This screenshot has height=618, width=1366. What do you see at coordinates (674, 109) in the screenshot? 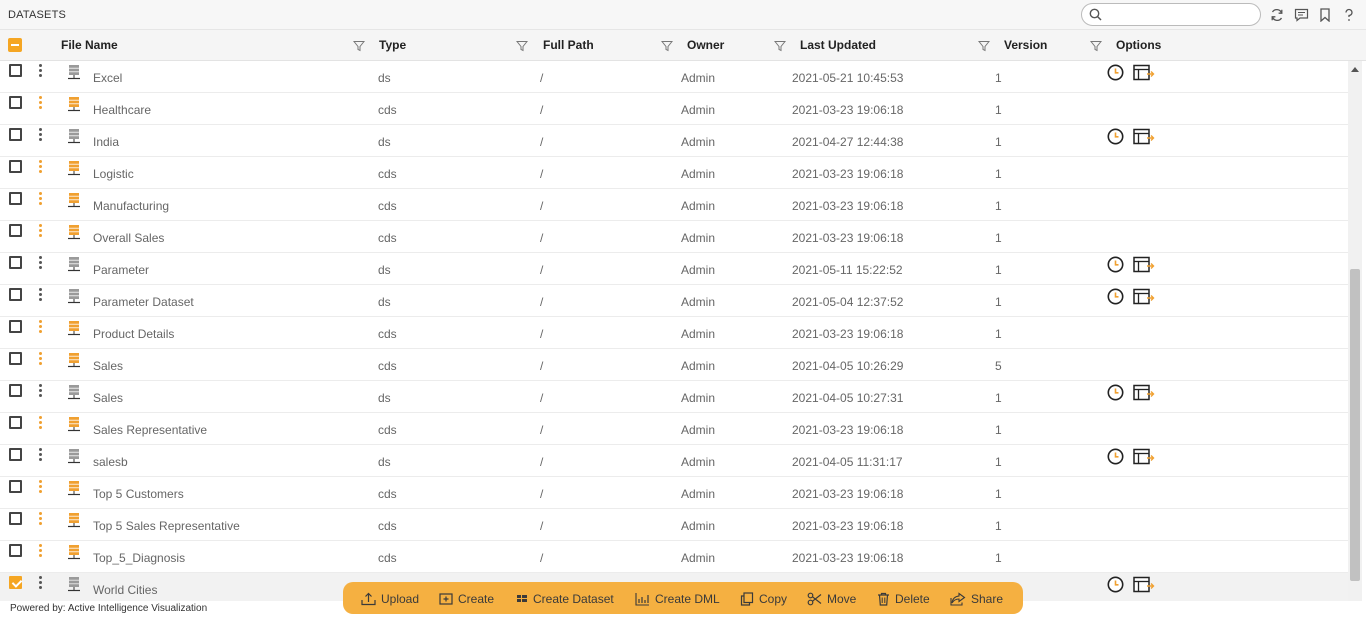
I see `table-row: Healthcare cds / Admin 2021-03-23 19:06:18 1` at bounding box center [674, 109].